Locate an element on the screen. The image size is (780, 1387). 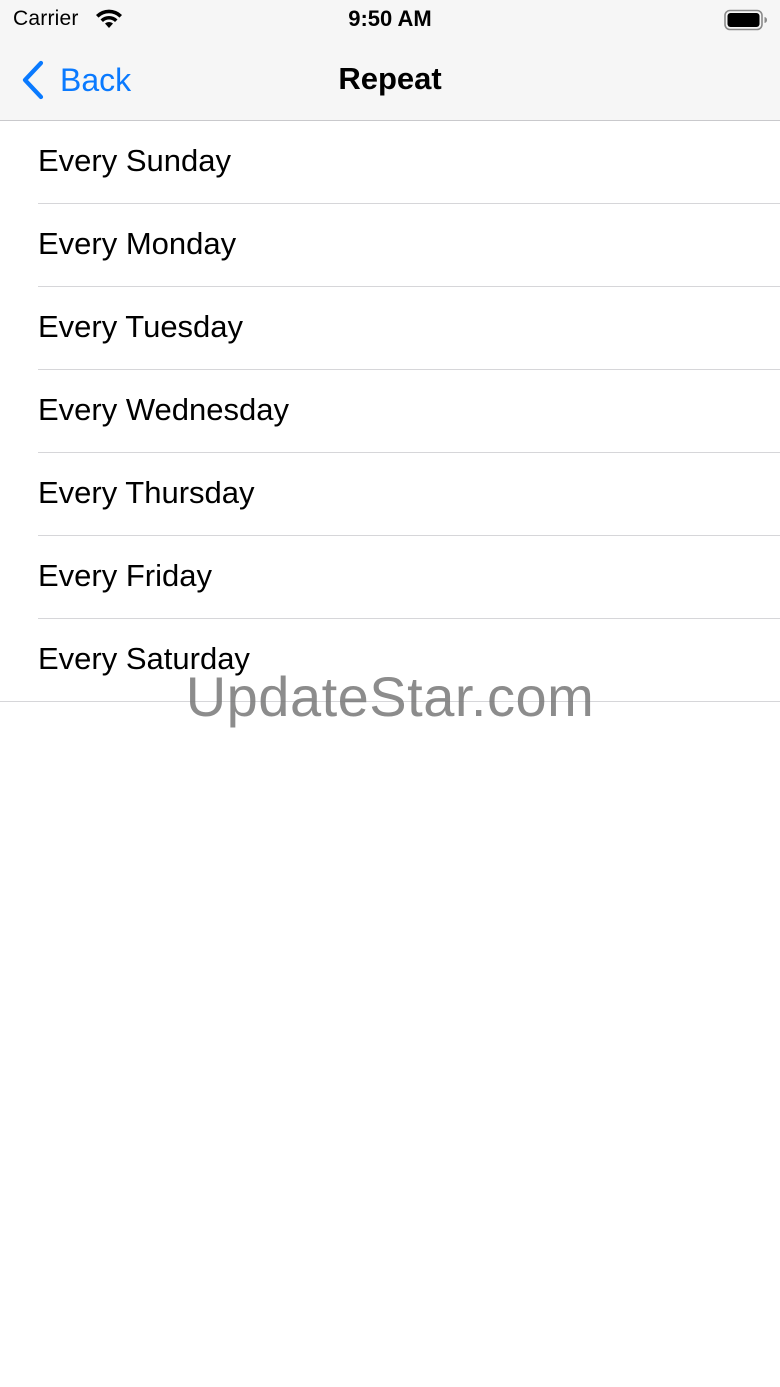
repeat-option-label: Every Monday is located at coordinates (137, 243).